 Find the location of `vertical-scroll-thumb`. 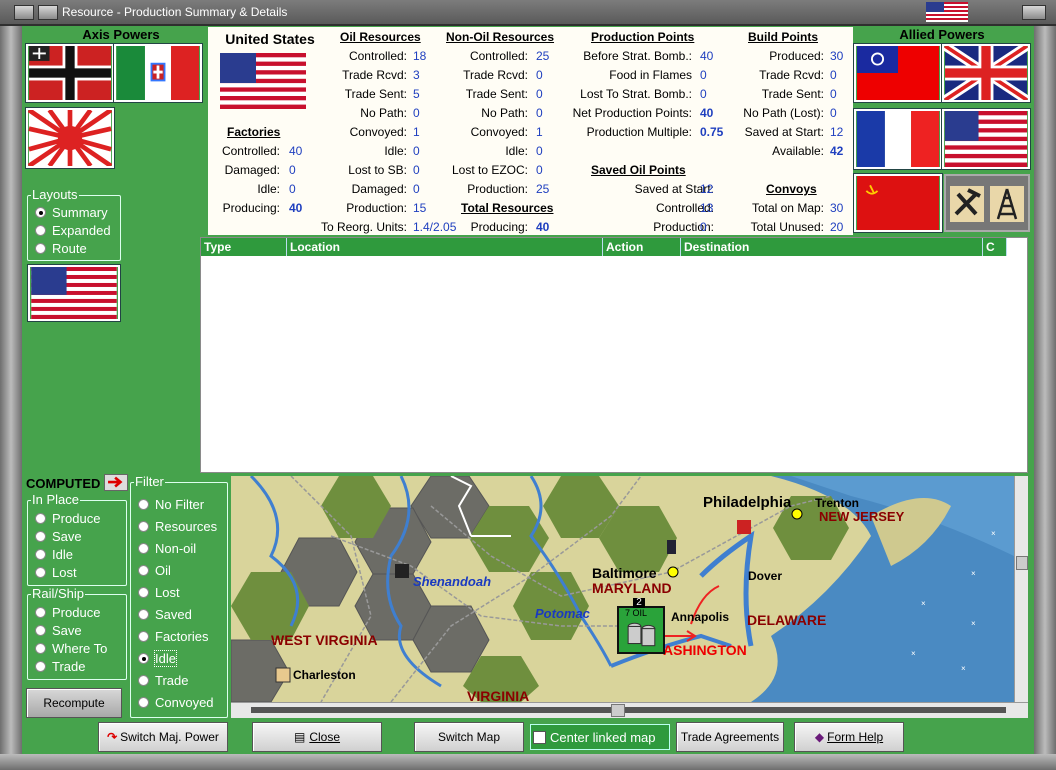

vertical-scroll-thumb is located at coordinates (1022, 563).